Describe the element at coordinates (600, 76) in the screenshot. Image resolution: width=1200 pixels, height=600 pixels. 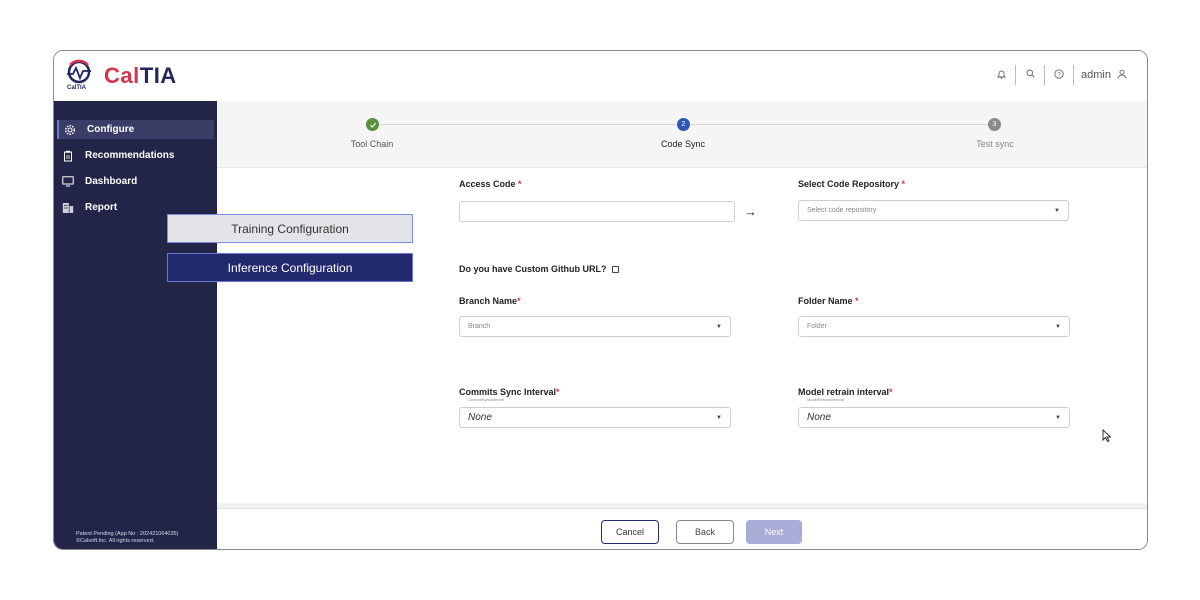
I see `top-header: CalTIA CalTIA ? admin` at that location.